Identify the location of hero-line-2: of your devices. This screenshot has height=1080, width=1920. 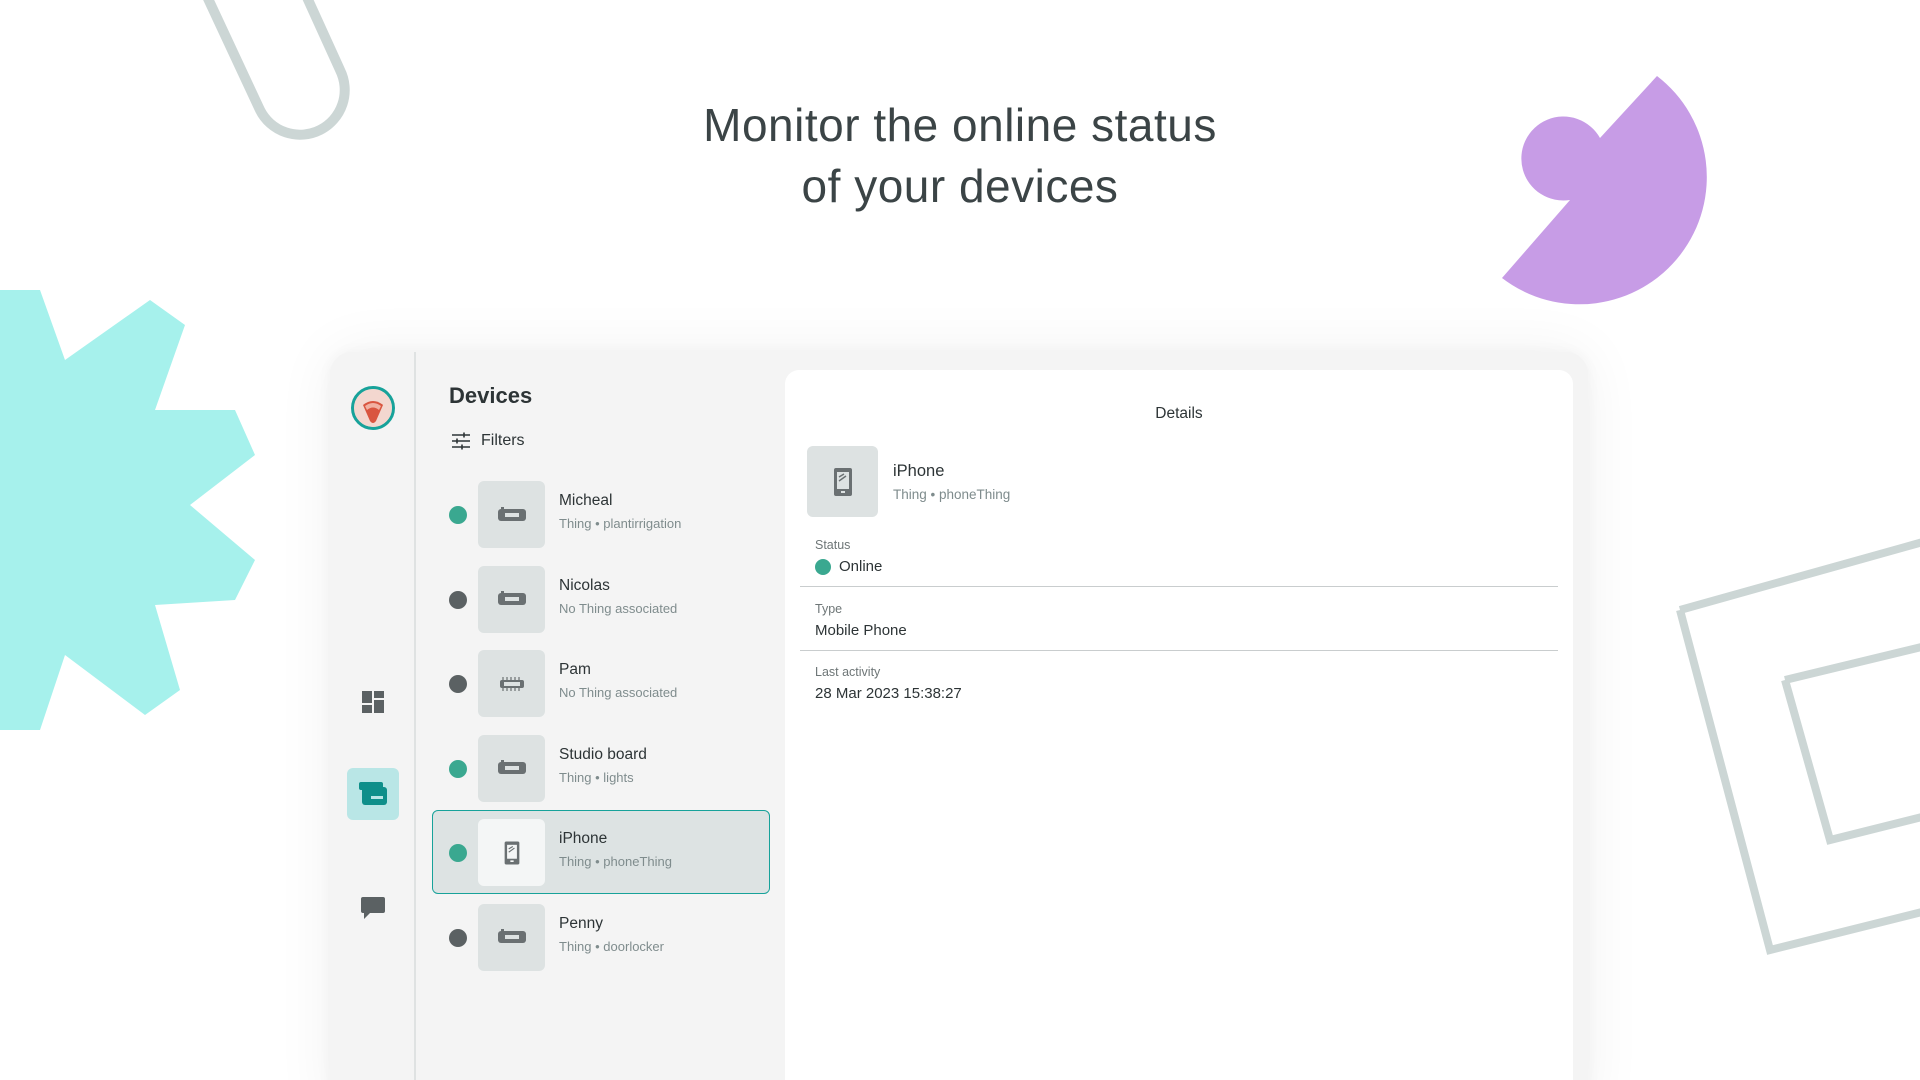
(960, 186).